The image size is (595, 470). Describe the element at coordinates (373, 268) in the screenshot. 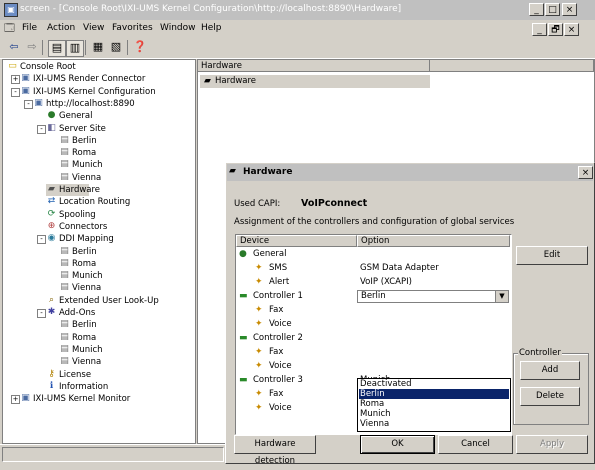

I see `grid-row: ✦ SMS GSM Data Adapter` at that location.